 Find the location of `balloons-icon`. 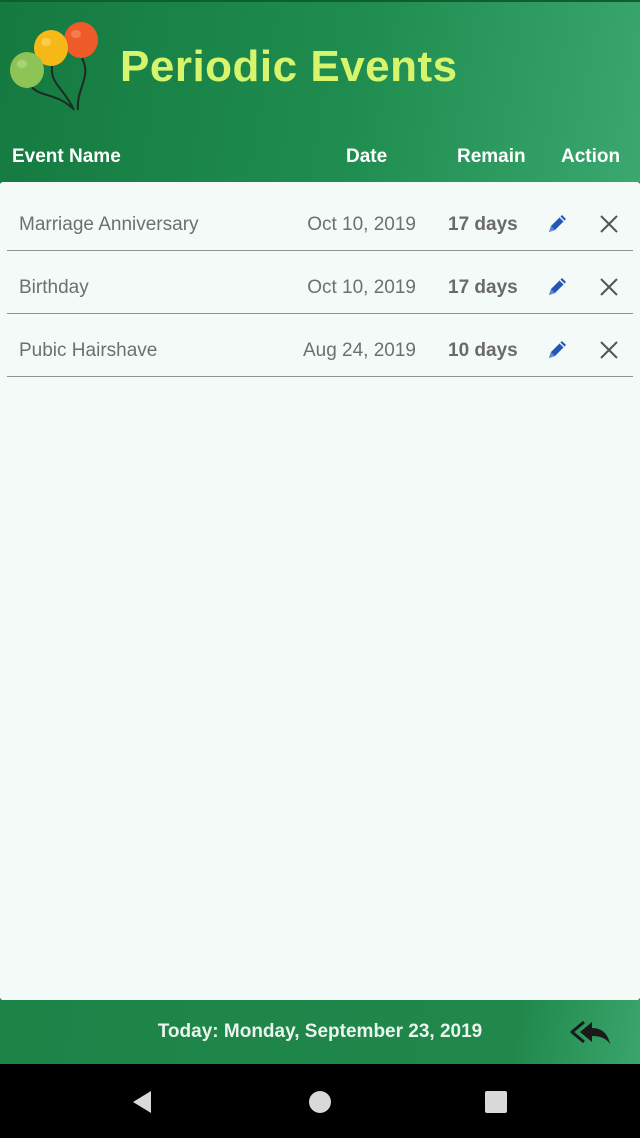

balloons-icon is located at coordinates (54, 66).